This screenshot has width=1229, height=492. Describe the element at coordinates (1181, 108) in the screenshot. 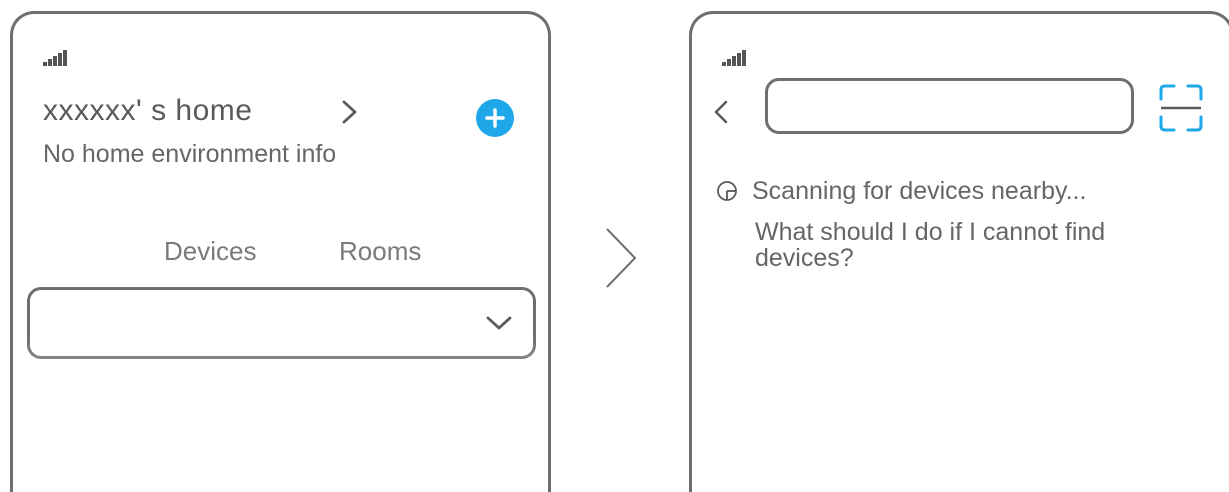

I see `scan-frame-icon` at that location.